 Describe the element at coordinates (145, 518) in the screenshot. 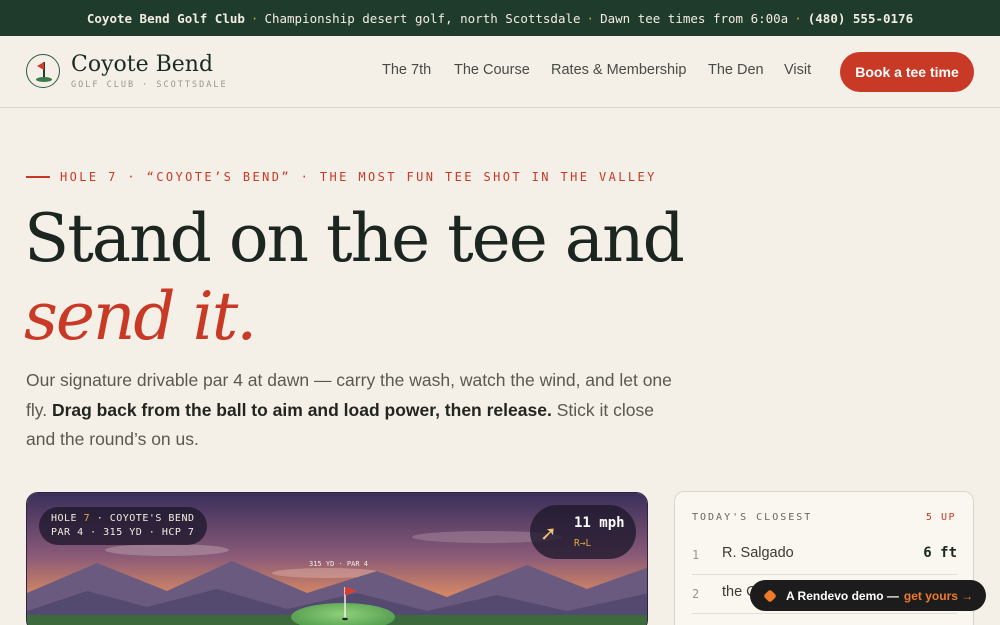

I see `hole-name: · COYOTE'S BEND` at that location.